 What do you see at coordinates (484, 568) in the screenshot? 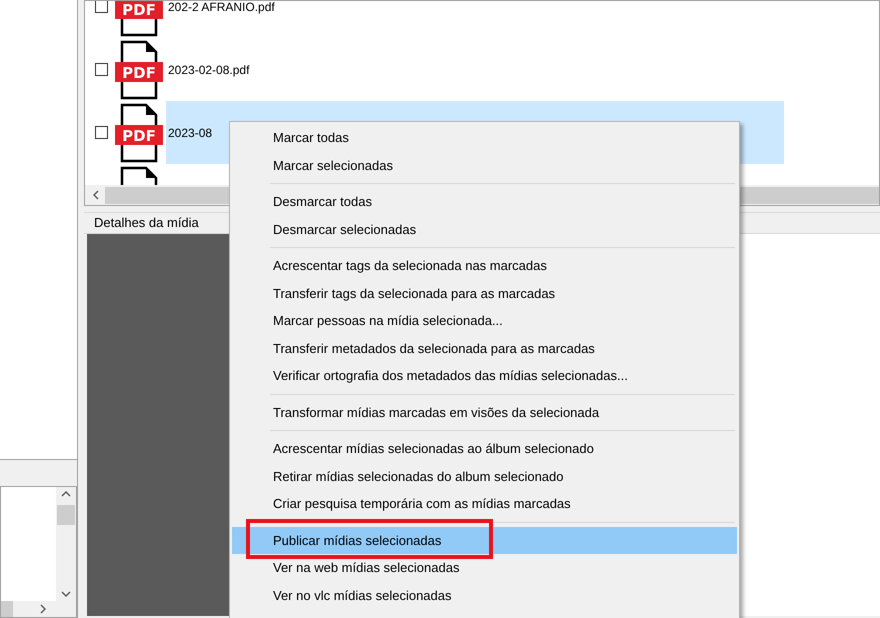
I see `menu-item: Ver na web mídias selecionadas` at bounding box center [484, 568].